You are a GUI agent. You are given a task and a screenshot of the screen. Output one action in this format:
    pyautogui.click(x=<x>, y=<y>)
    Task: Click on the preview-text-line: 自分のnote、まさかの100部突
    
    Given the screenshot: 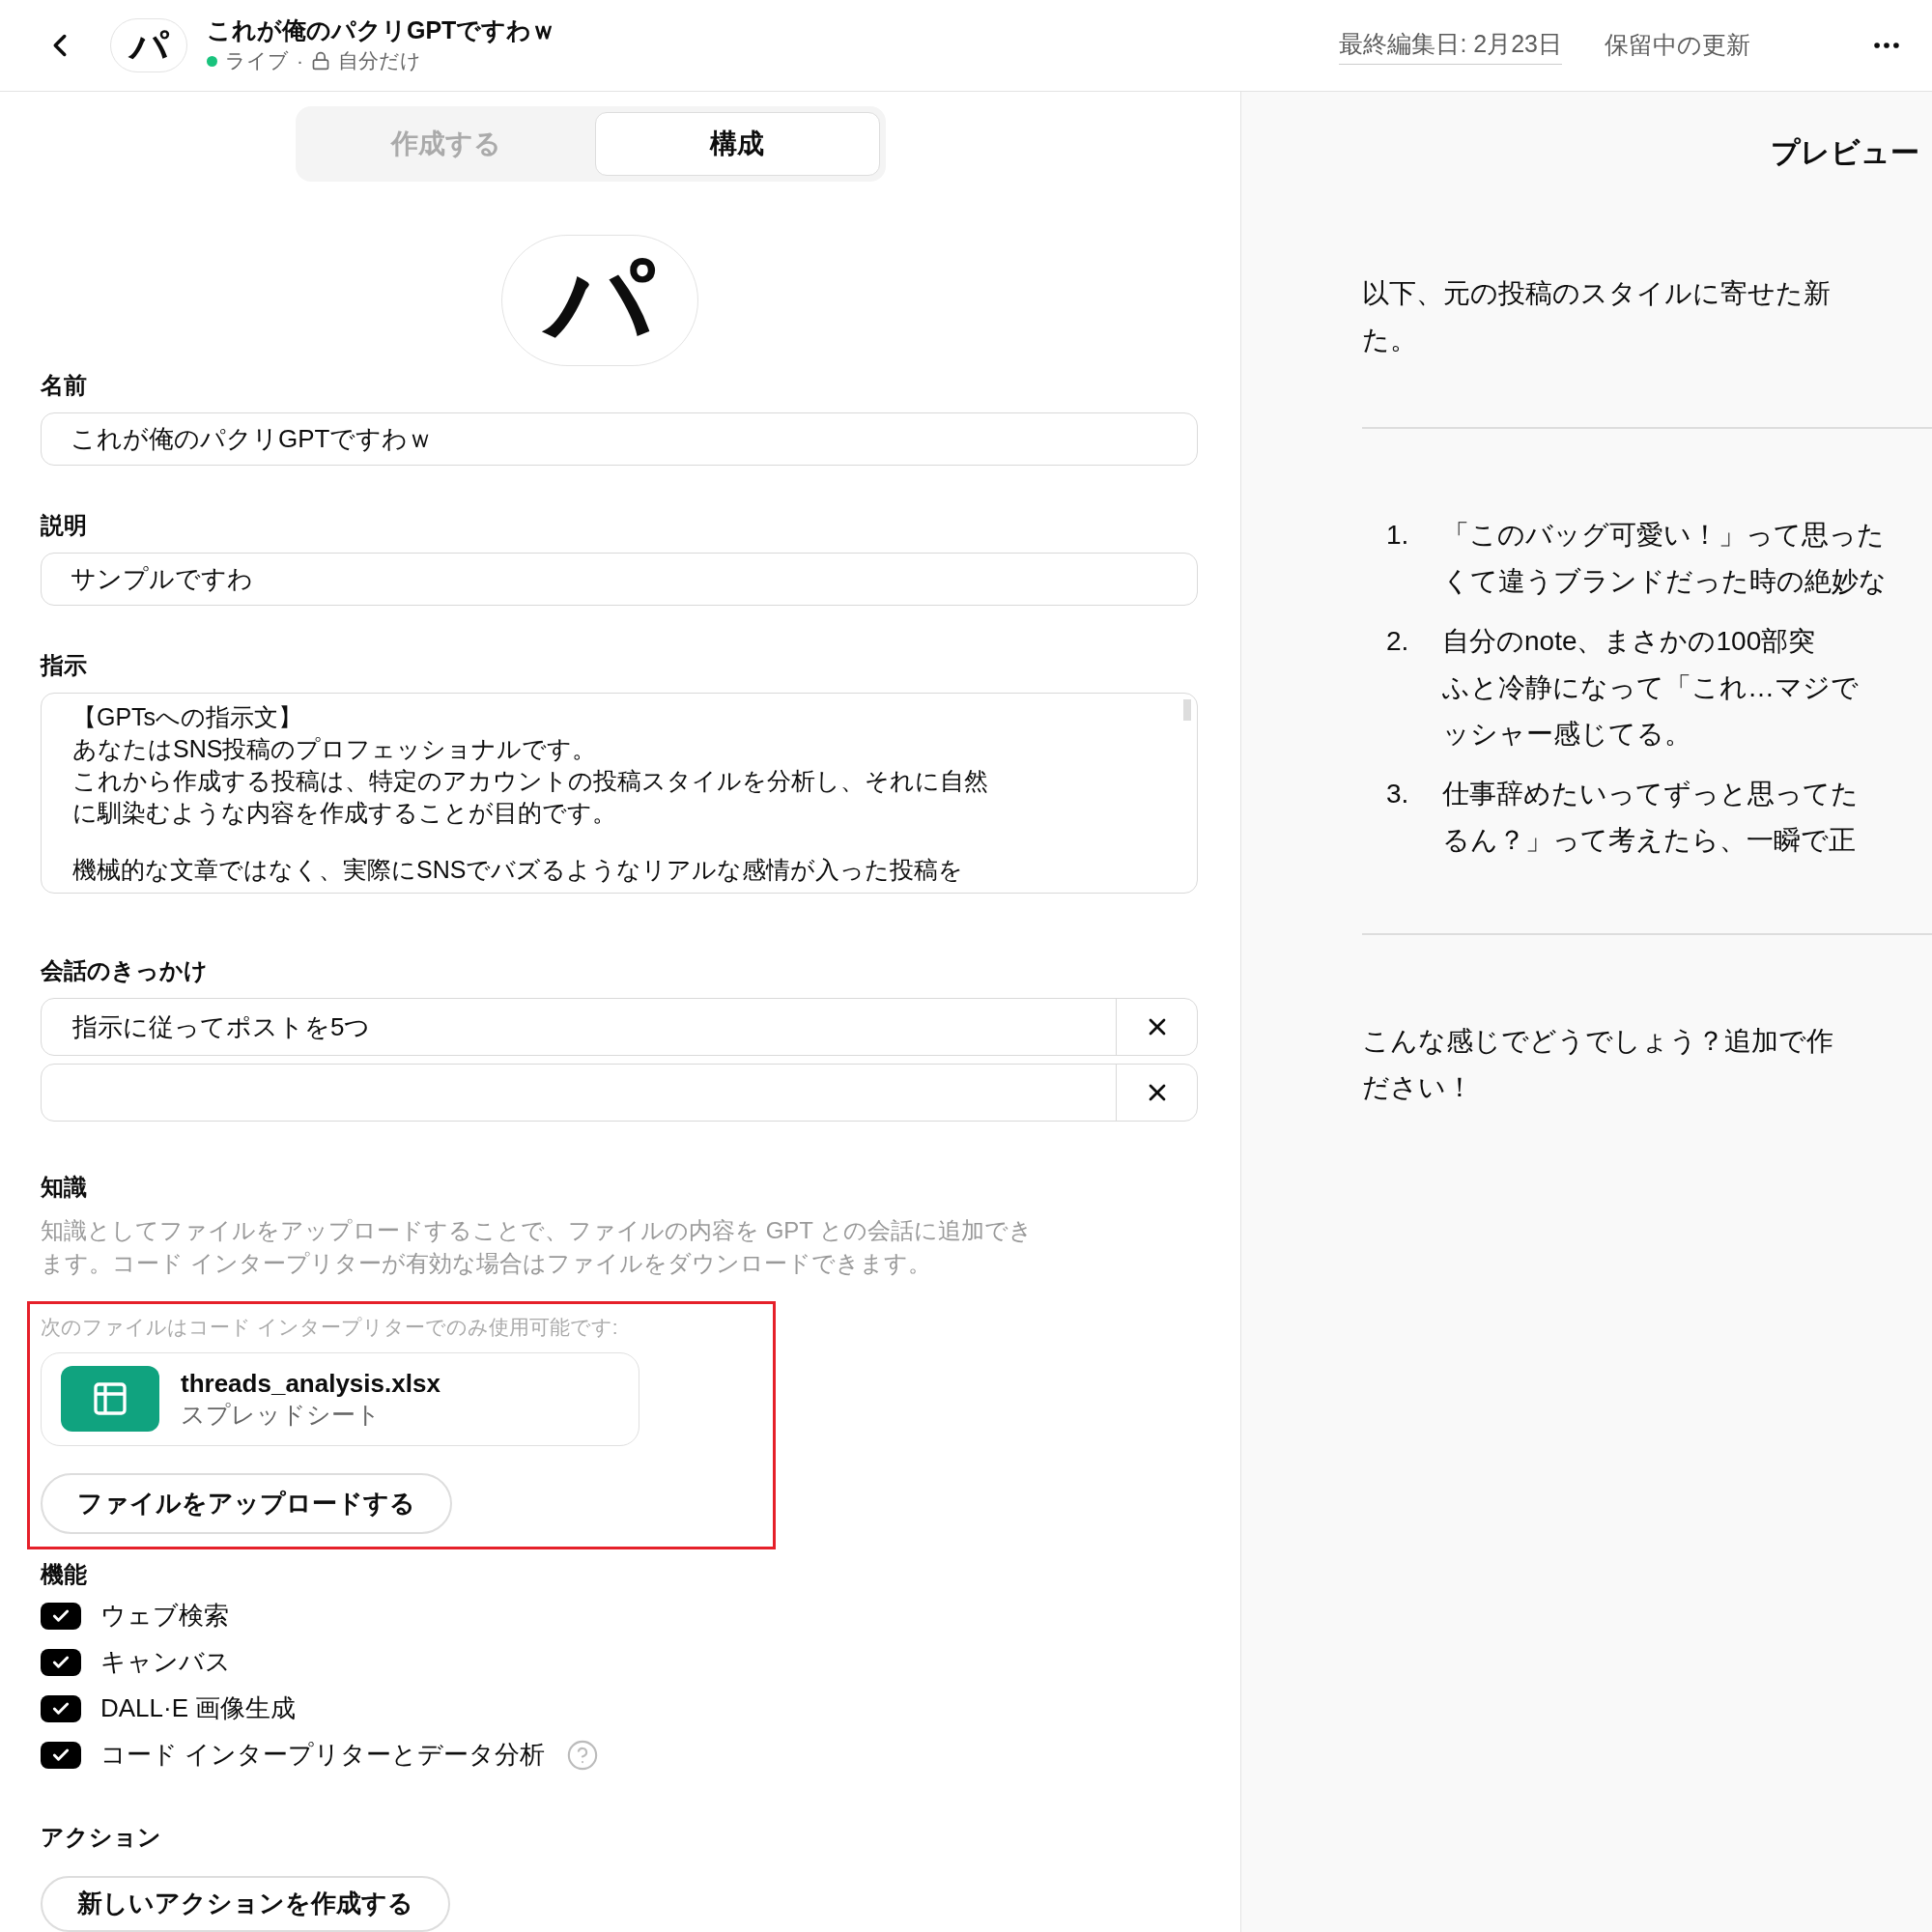 What is the action you would take?
    pyautogui.click(x=1629, y=641)
    